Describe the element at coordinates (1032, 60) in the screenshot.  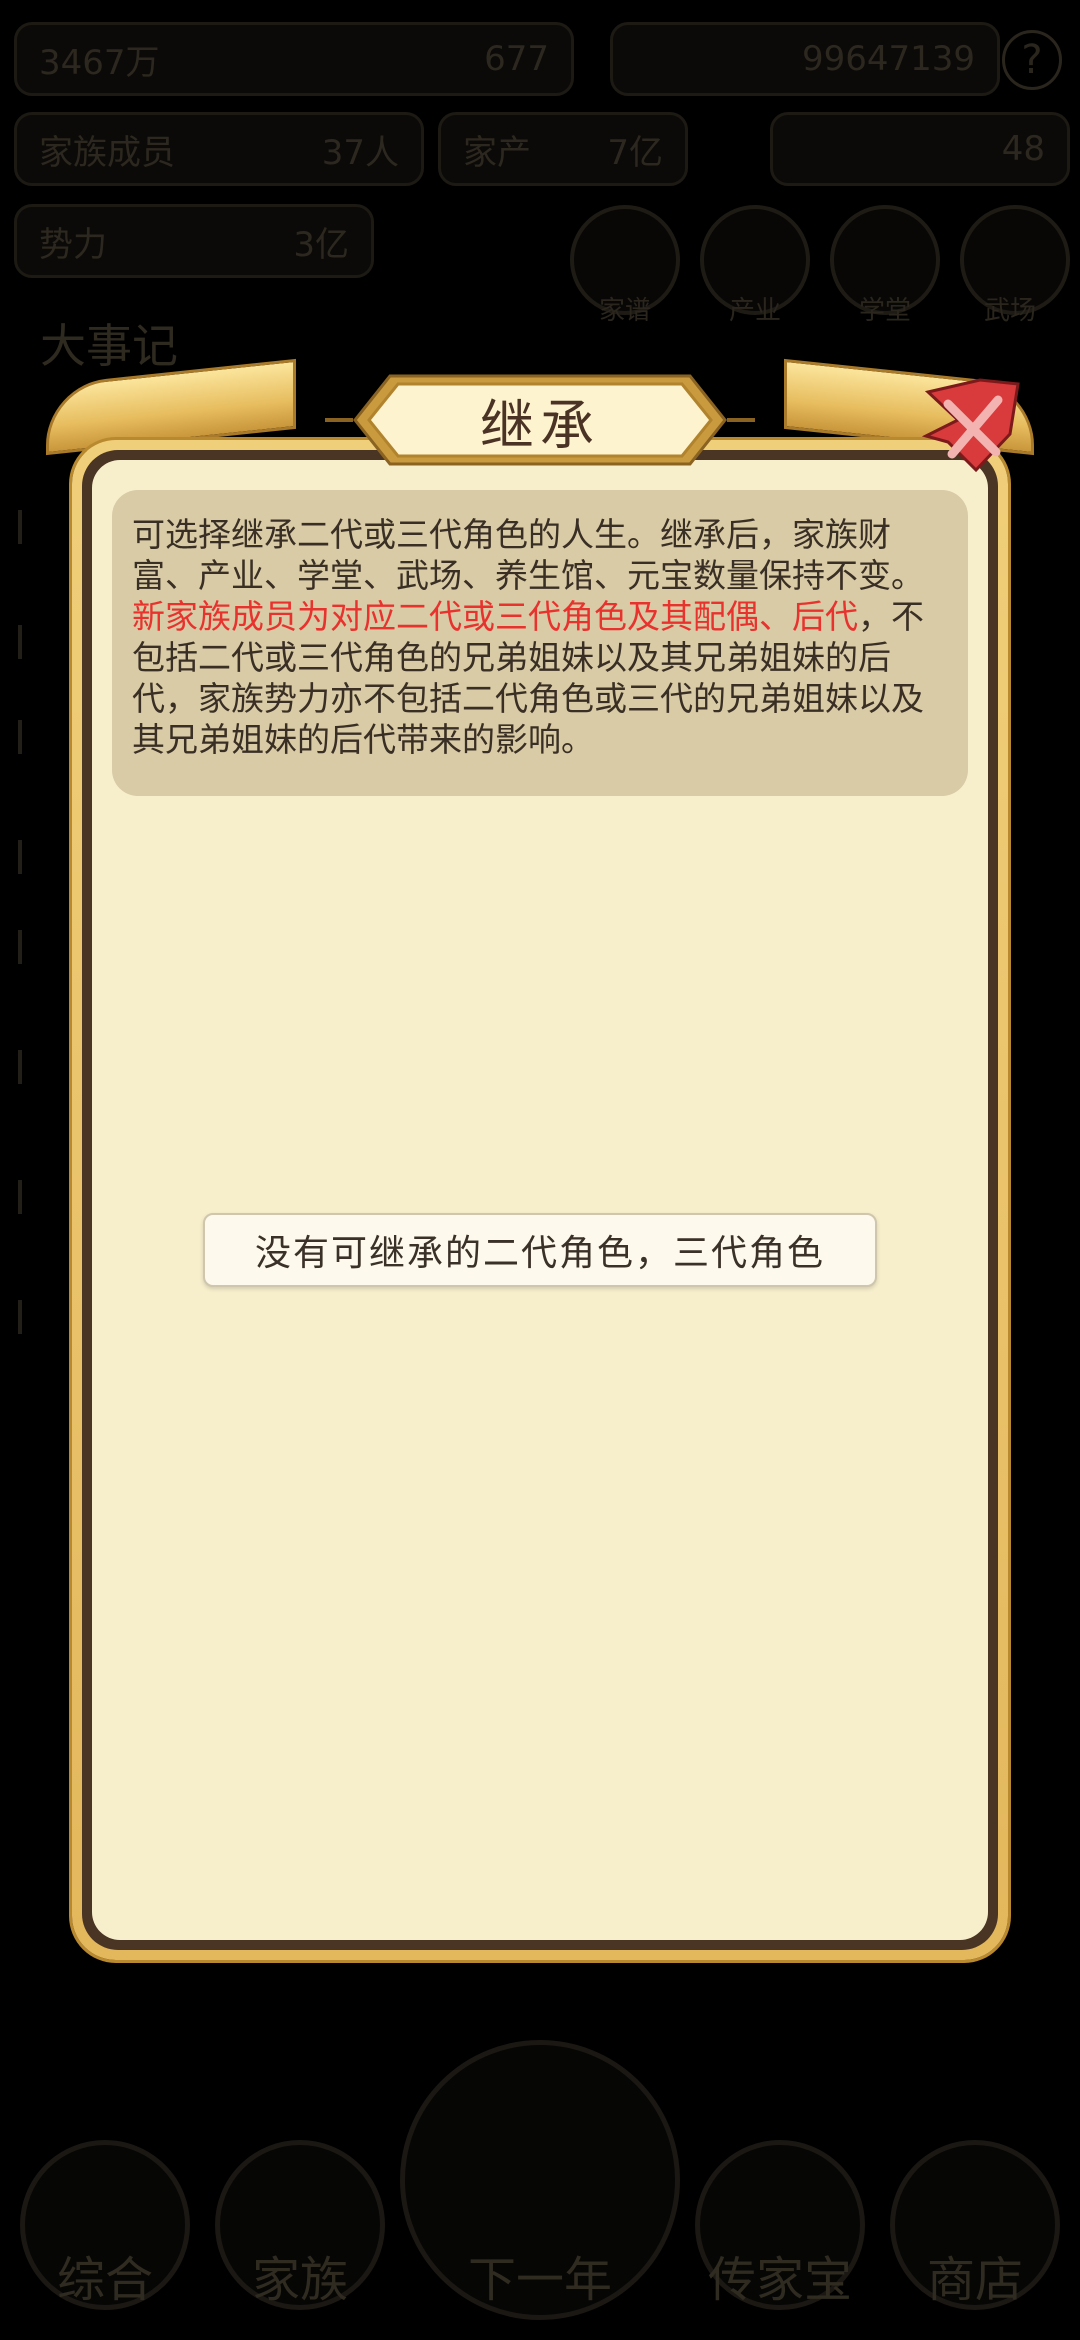
I see `help-icon: ?` at that location.